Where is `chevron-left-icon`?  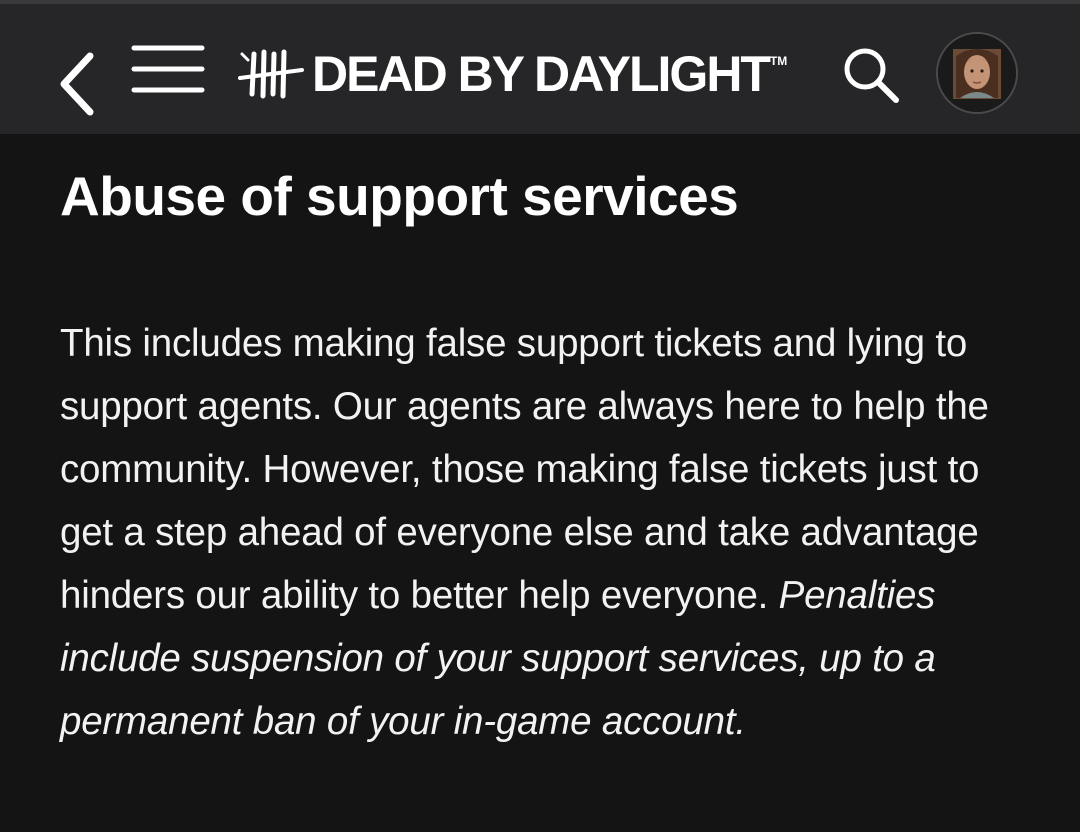 chevron-left-icon is located at coordinates (77, 84).